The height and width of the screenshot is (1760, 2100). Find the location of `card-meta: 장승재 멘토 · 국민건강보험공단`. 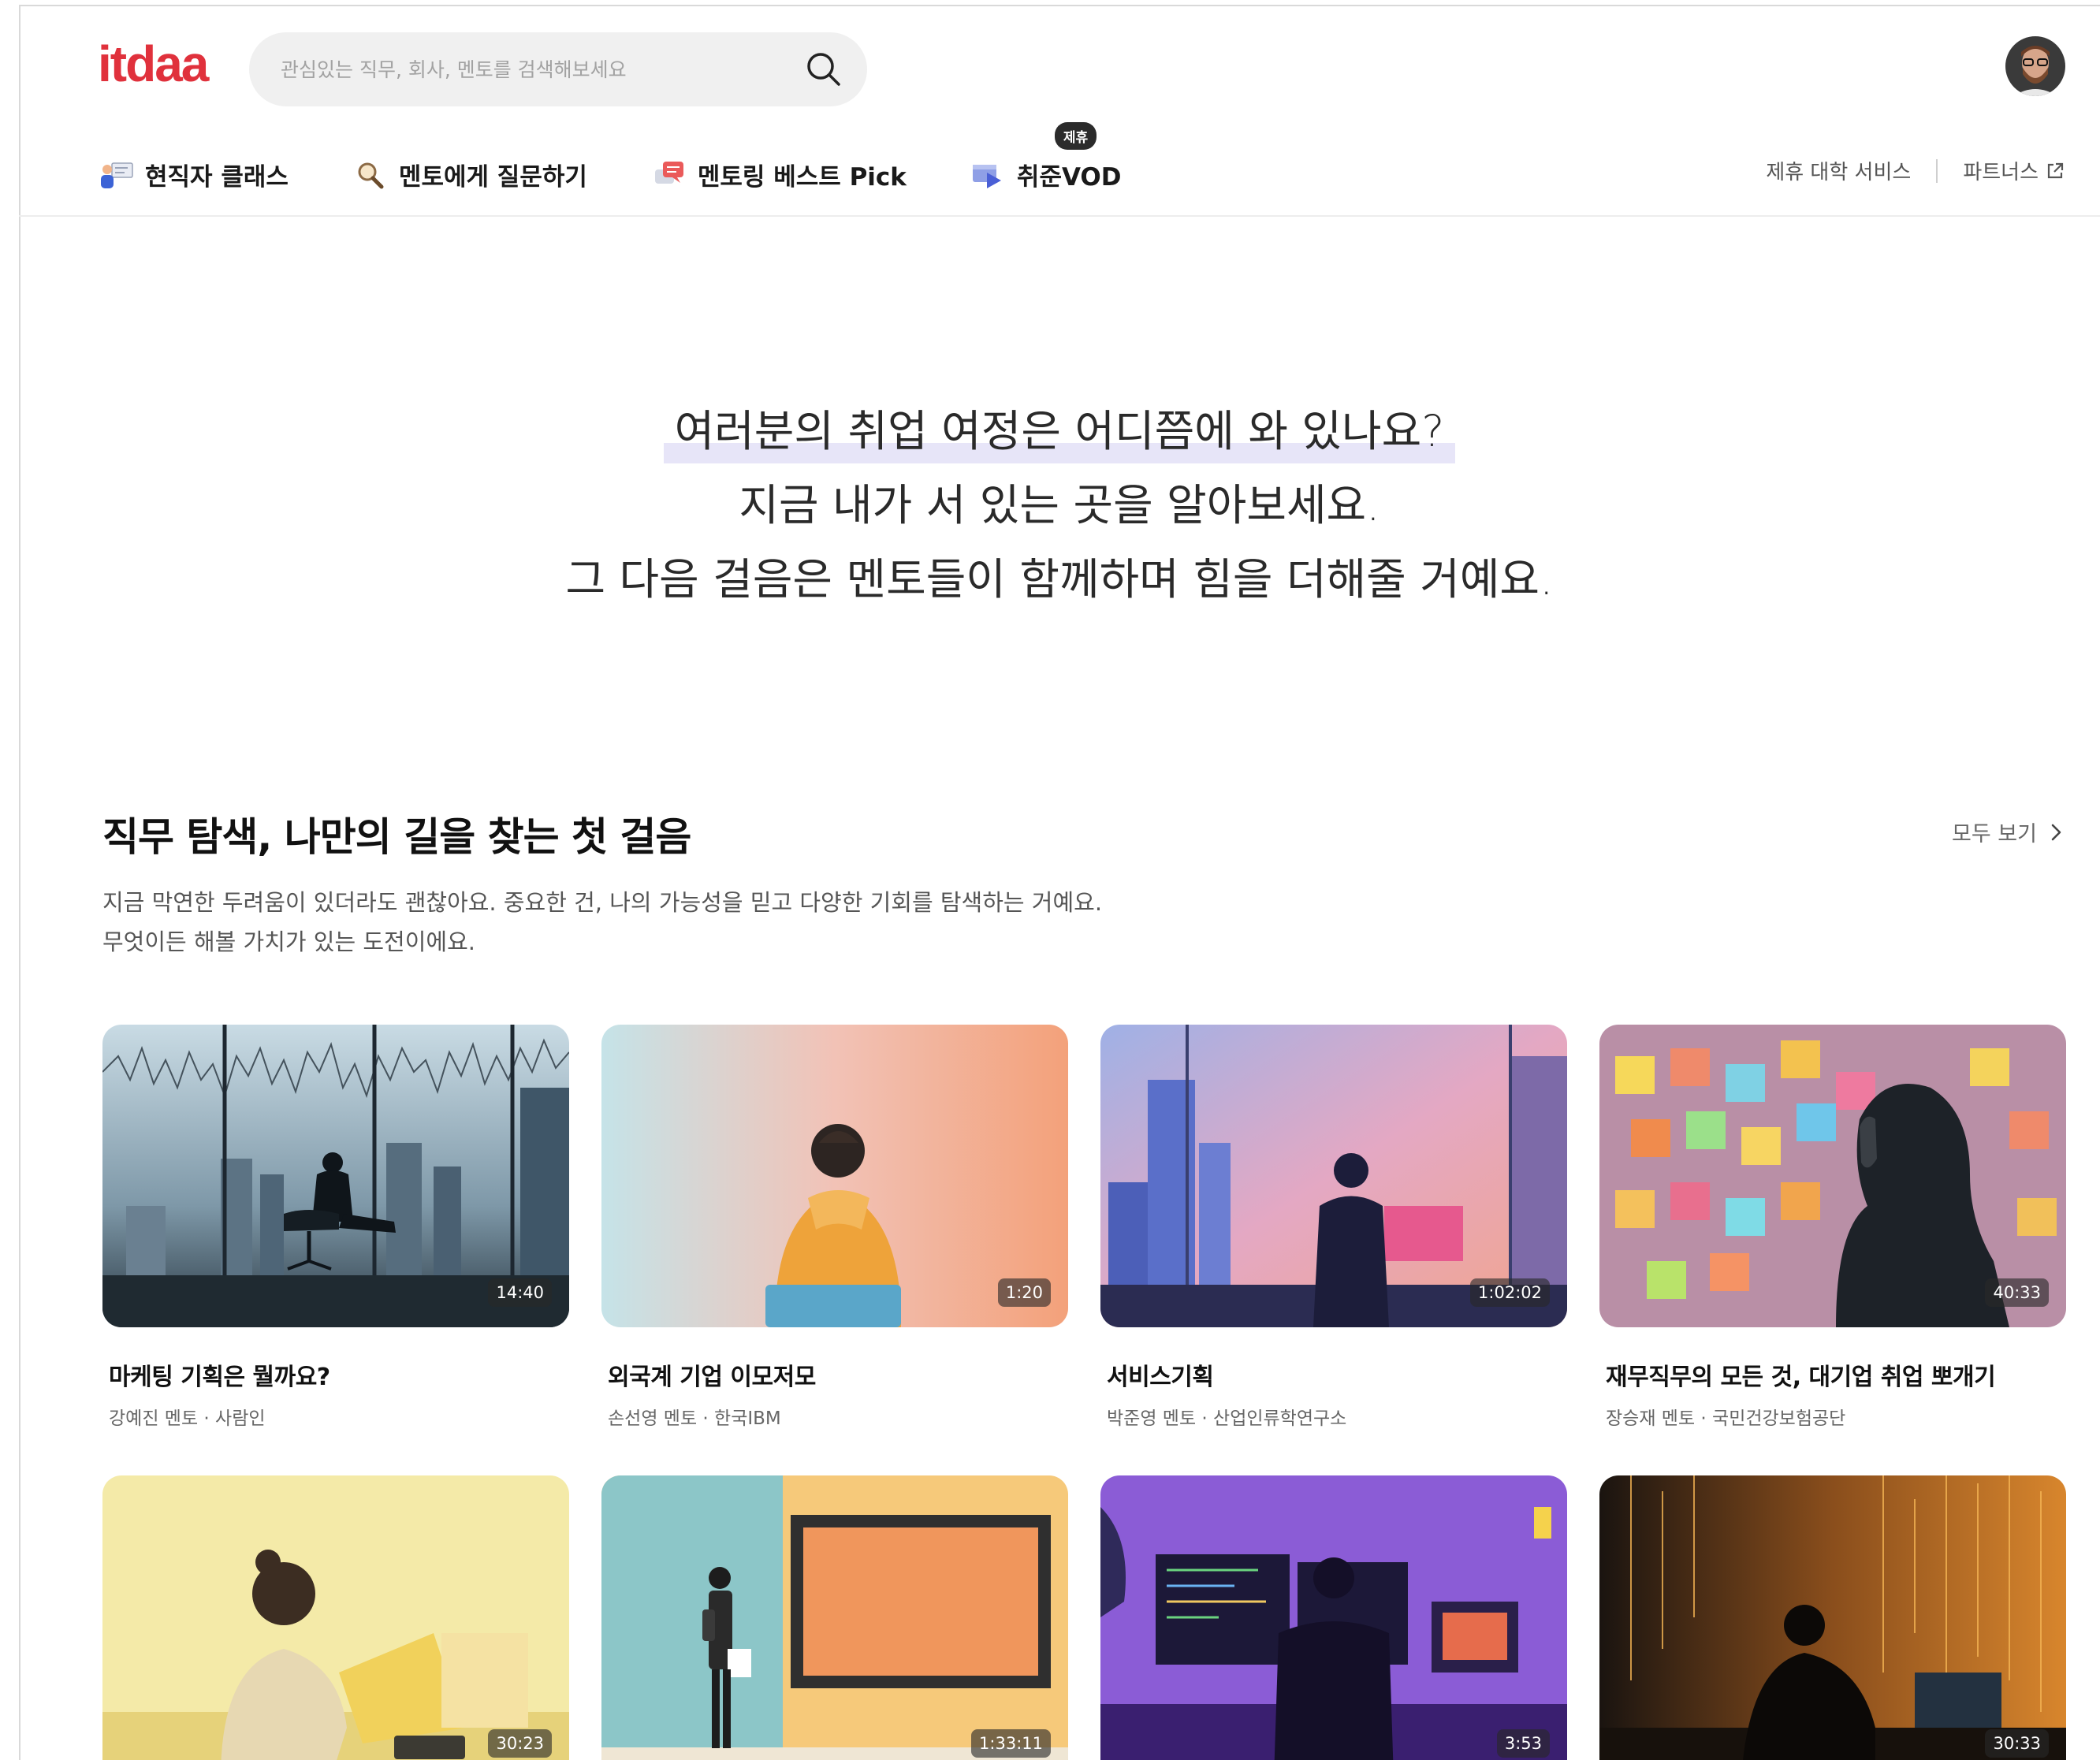

card-meta: 장승재 멘토 · 국민건강보험공단 is located at coordinates (1832, 1416).